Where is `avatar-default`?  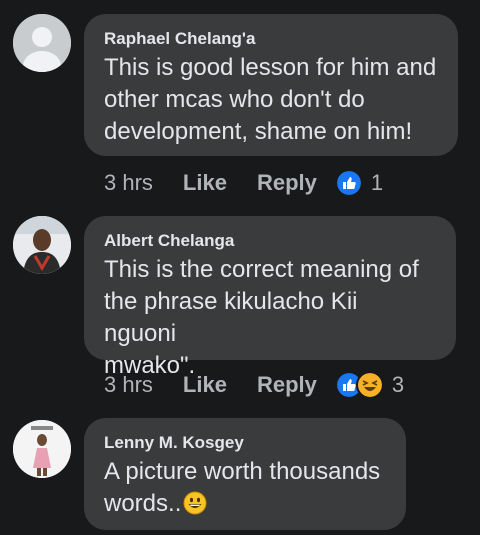 avatar-default is located at coordinates (42, 43).